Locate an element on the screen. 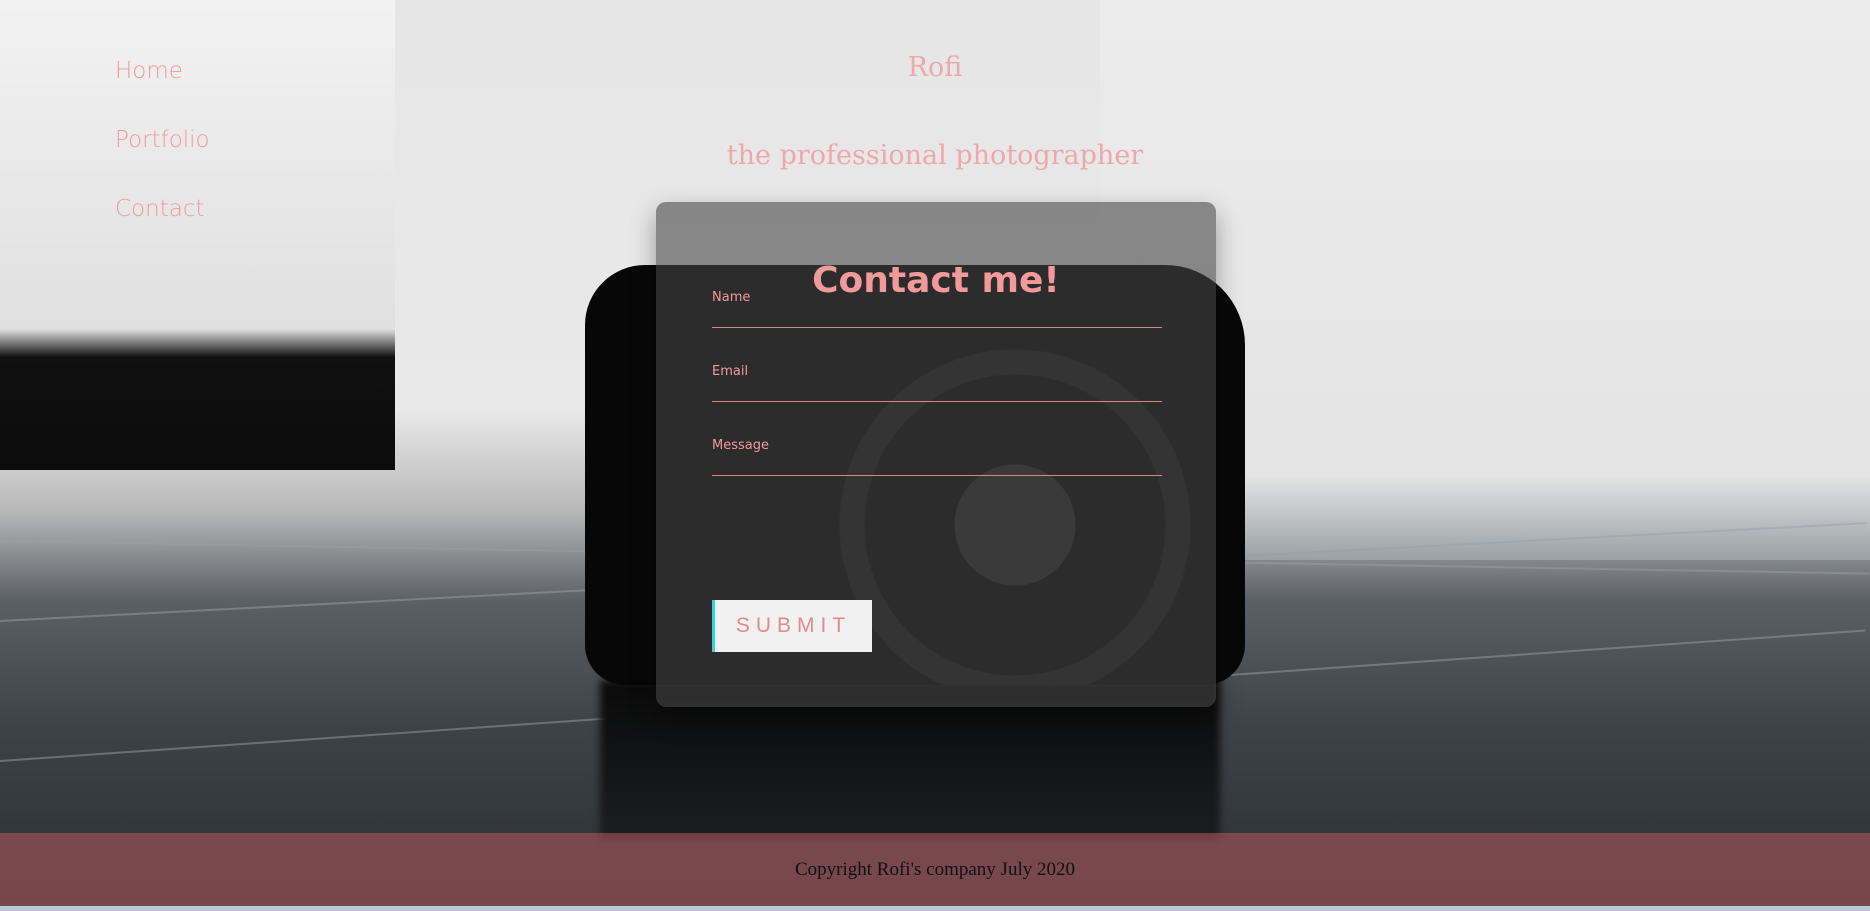  taskbar is located at coordinates (935, 908).